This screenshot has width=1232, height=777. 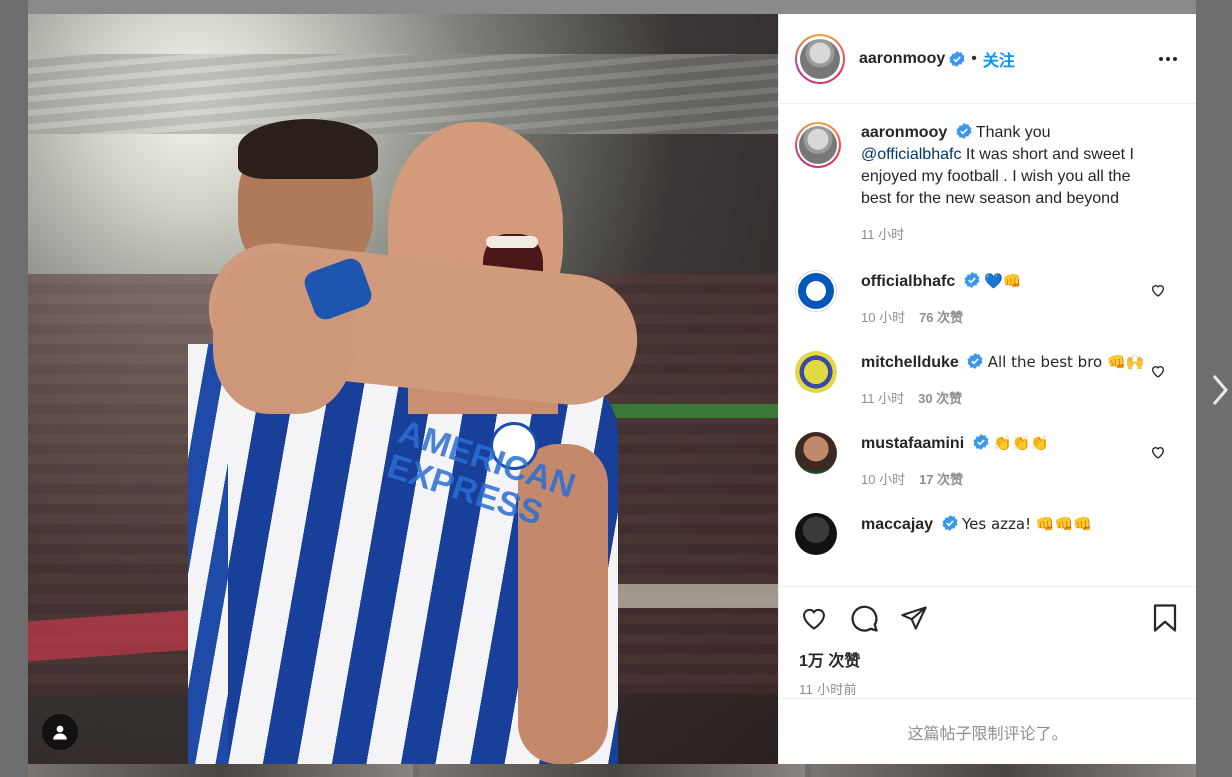 I want to click on user-icon, so click(x=60, y=732).